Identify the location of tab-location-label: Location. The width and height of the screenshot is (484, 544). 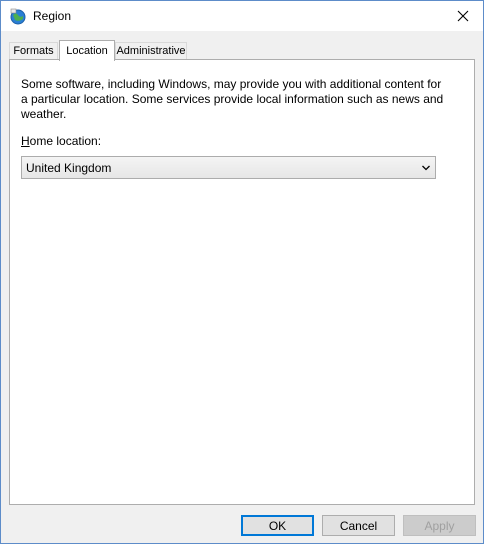
(87, 51).